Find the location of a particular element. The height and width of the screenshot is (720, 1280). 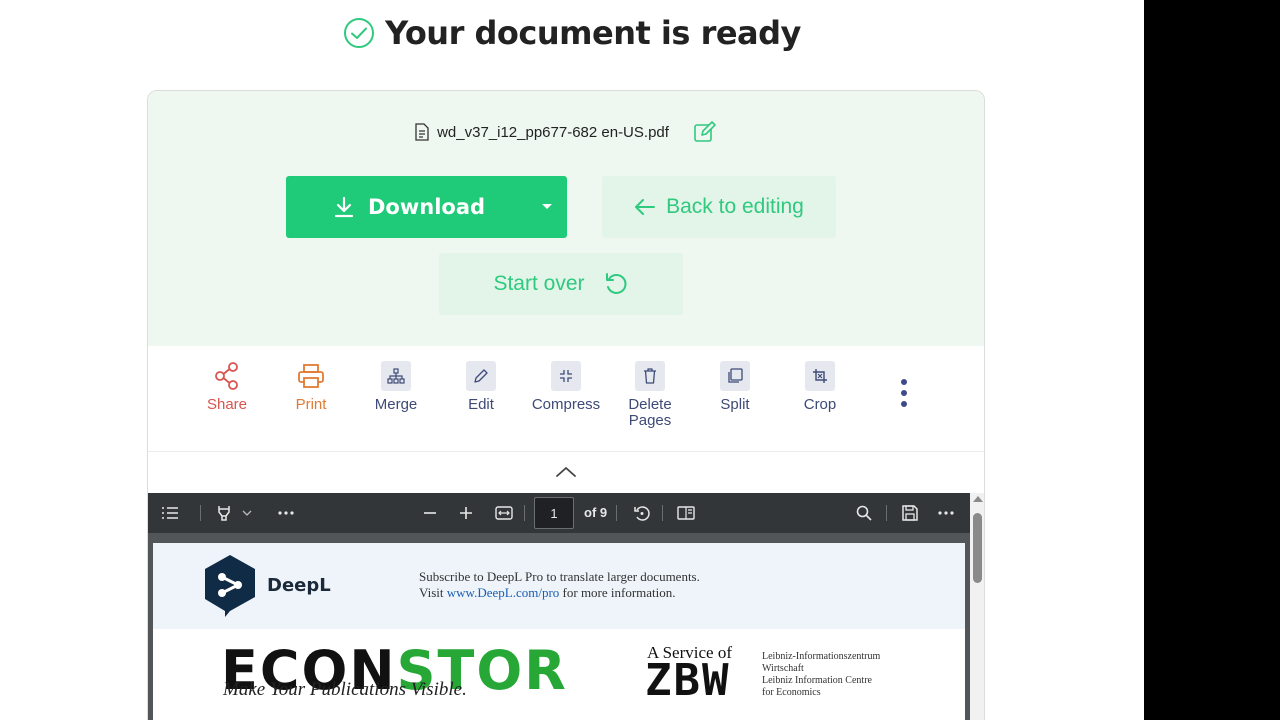

econstor-tagline: Make Your Publications Visible. is located at coordinates (345, 689).